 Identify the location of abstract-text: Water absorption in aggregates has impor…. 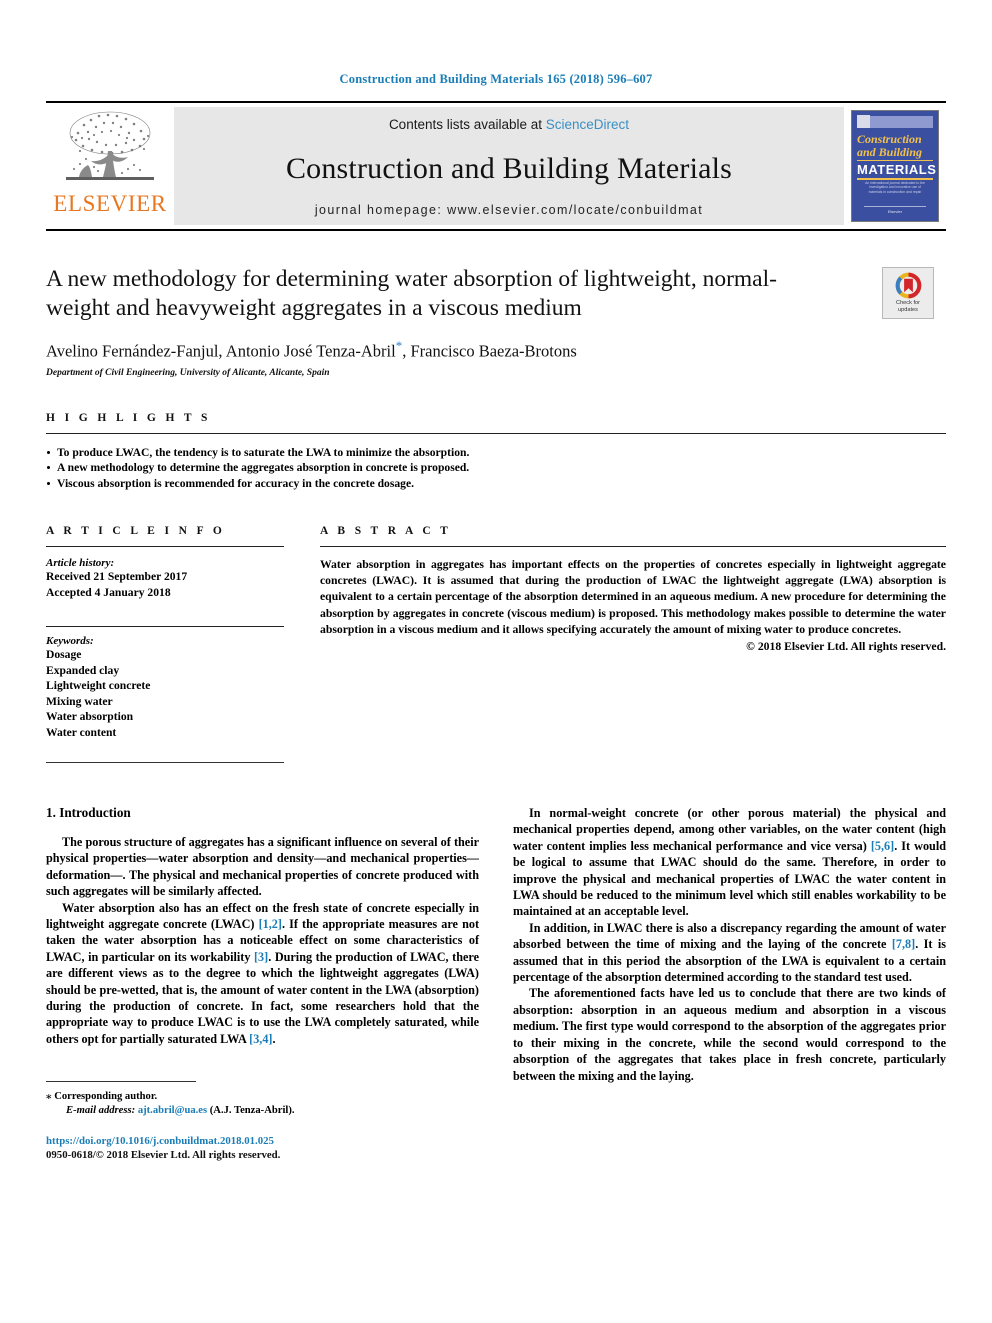
(633, 597).